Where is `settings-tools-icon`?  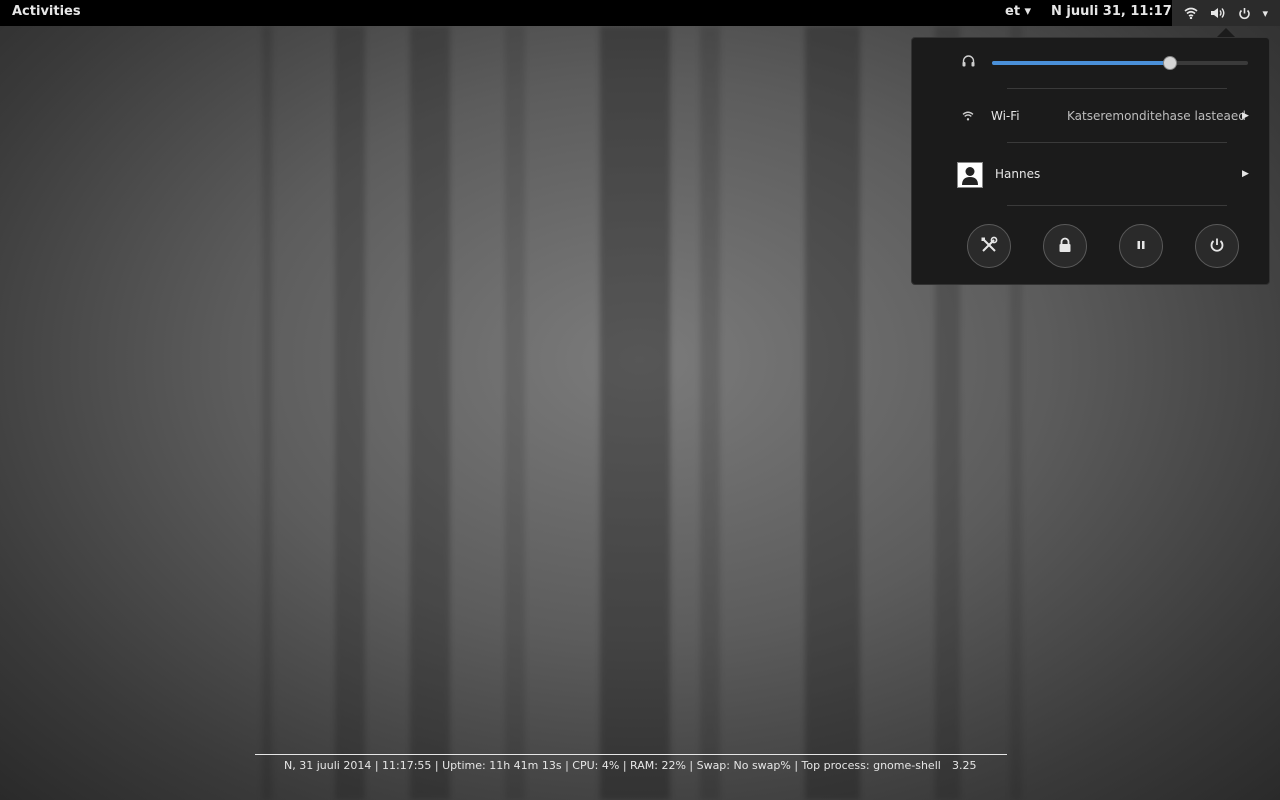
settings-tools-icon is located at coordinates (989, 246).